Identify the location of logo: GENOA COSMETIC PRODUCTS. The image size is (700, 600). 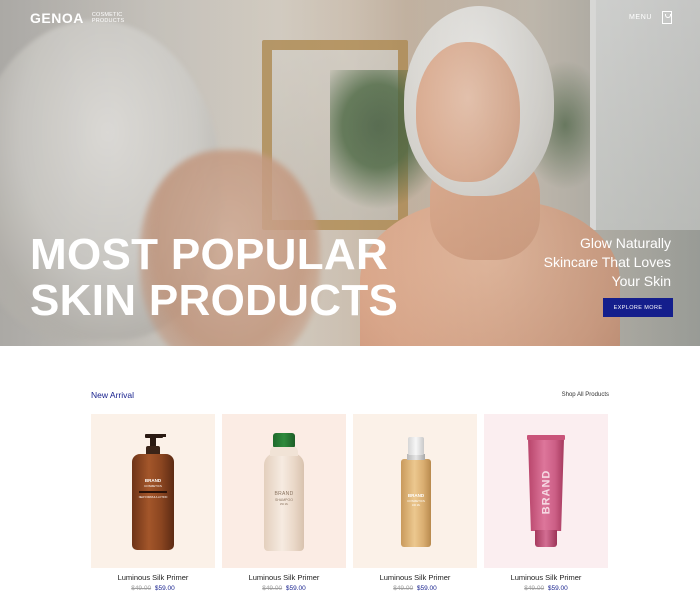
(78, 18).